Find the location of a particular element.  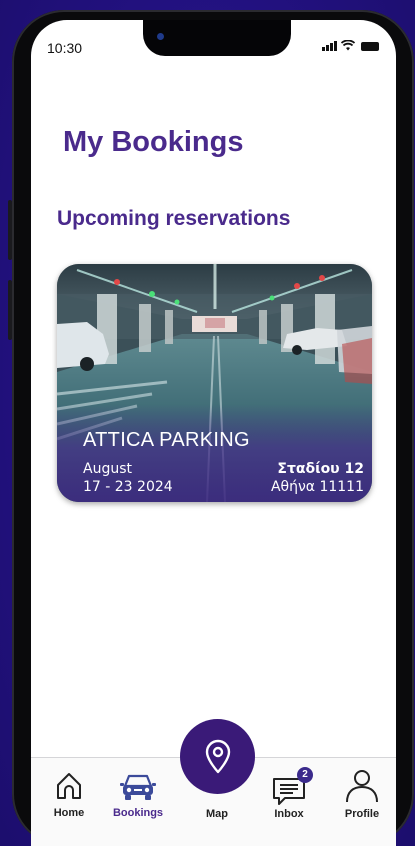

tab-home: Home is located at coordinates (69, 795).